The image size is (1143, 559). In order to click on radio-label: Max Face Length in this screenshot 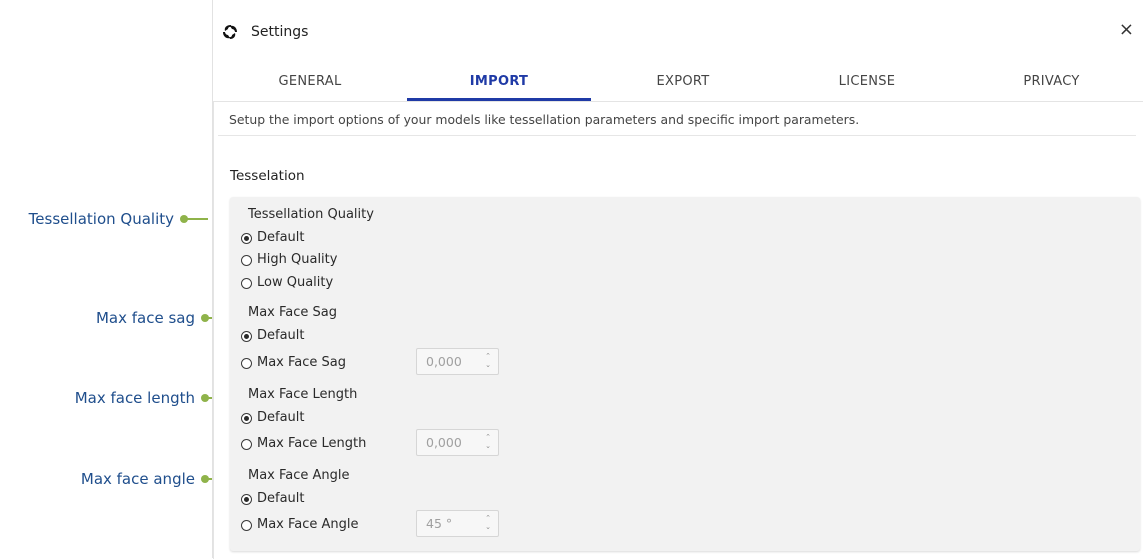, I will do `click(312, 443)`.